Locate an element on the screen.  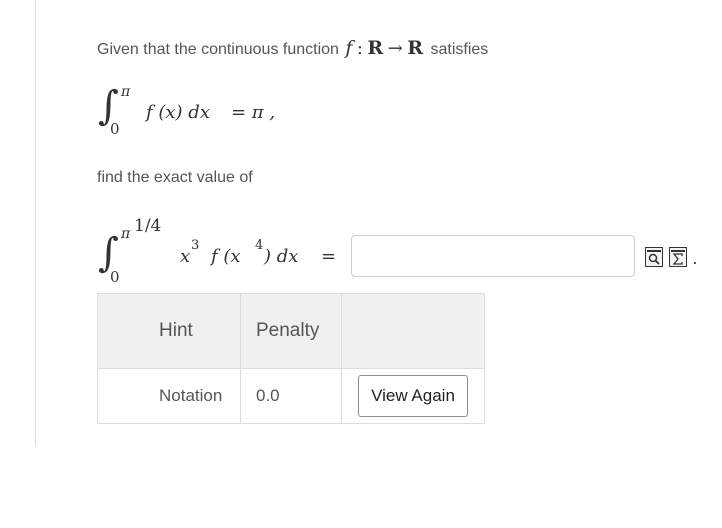
action-column-header is located at coordinates (413, 331).